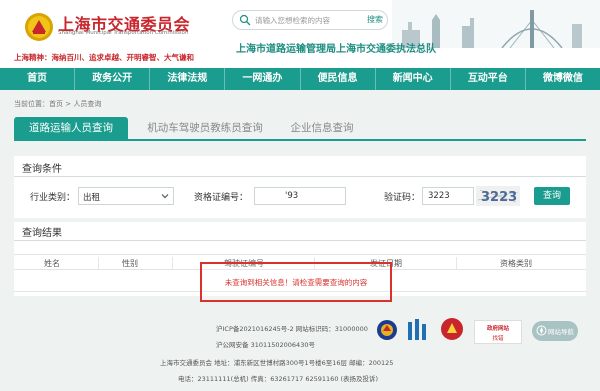  Describe the element at coordinates (265, 344) in the screenshot. I see `police-record: 沪公网安备 31011502006430号` at that location.